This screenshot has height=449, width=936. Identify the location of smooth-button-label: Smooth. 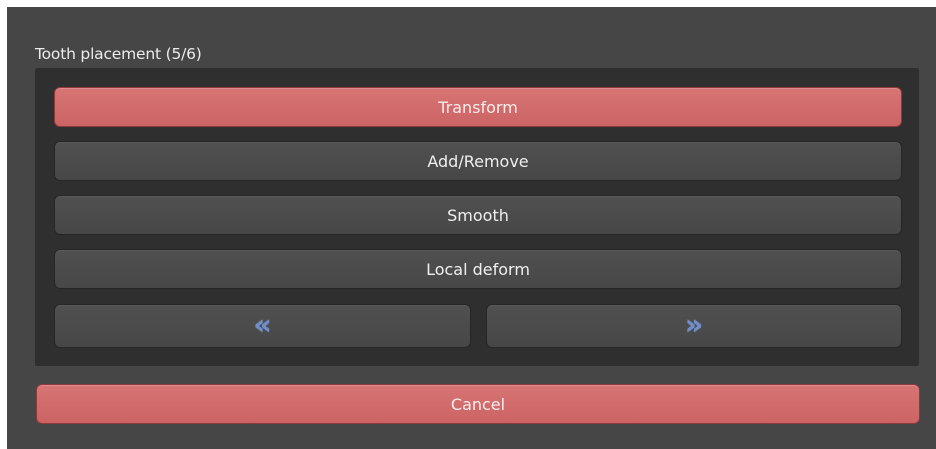
(478, 215).